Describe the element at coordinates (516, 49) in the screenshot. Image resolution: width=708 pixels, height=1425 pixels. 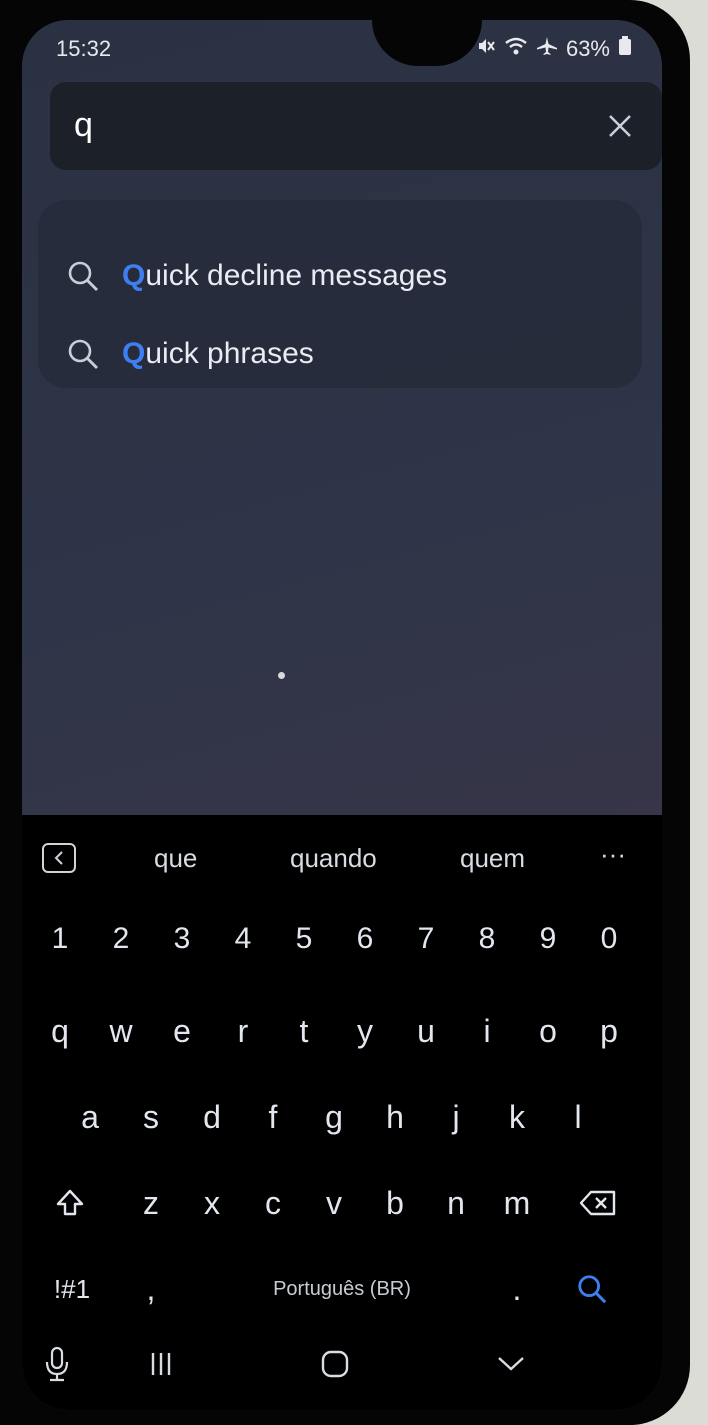
I see `wifi-icon` at that location.